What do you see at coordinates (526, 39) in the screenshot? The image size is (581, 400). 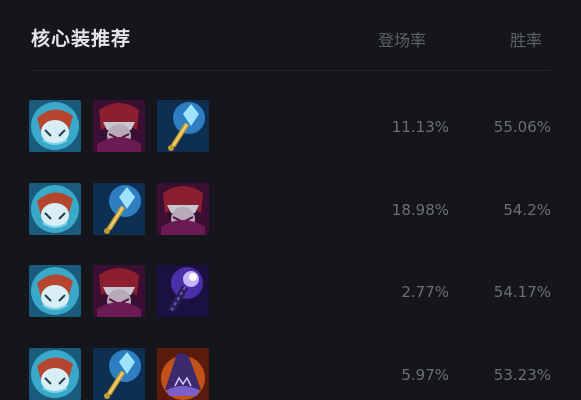 I see `win-rate-column-header: 胜率` at bounding box center [526, 39].